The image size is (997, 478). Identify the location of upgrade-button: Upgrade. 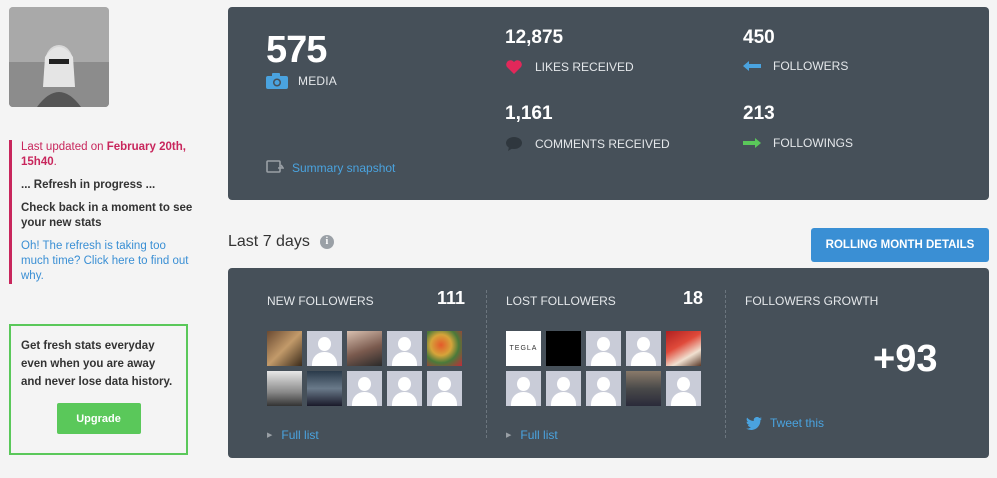
(98, 418).